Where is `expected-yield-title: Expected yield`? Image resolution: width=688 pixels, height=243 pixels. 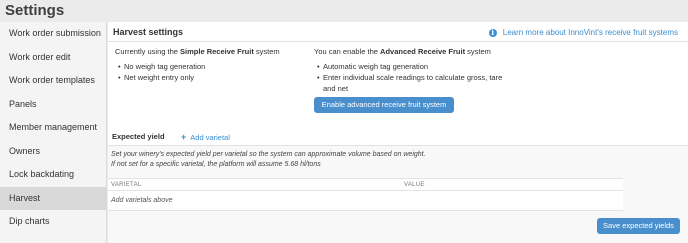 expected-yield-title: Expected yield is located at coordinates (138, 136).